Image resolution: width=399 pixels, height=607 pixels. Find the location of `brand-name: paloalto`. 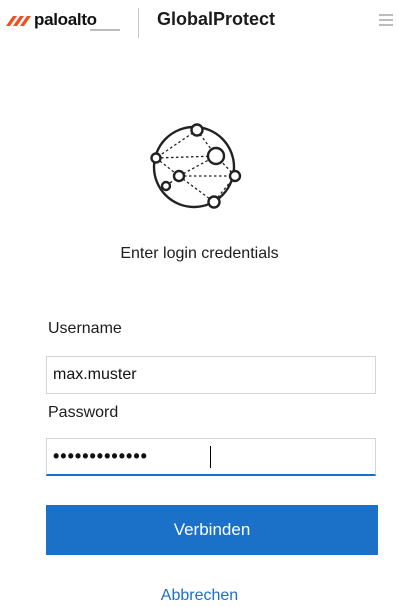

brand-name: paloalto is located at coordinates (65, 19).